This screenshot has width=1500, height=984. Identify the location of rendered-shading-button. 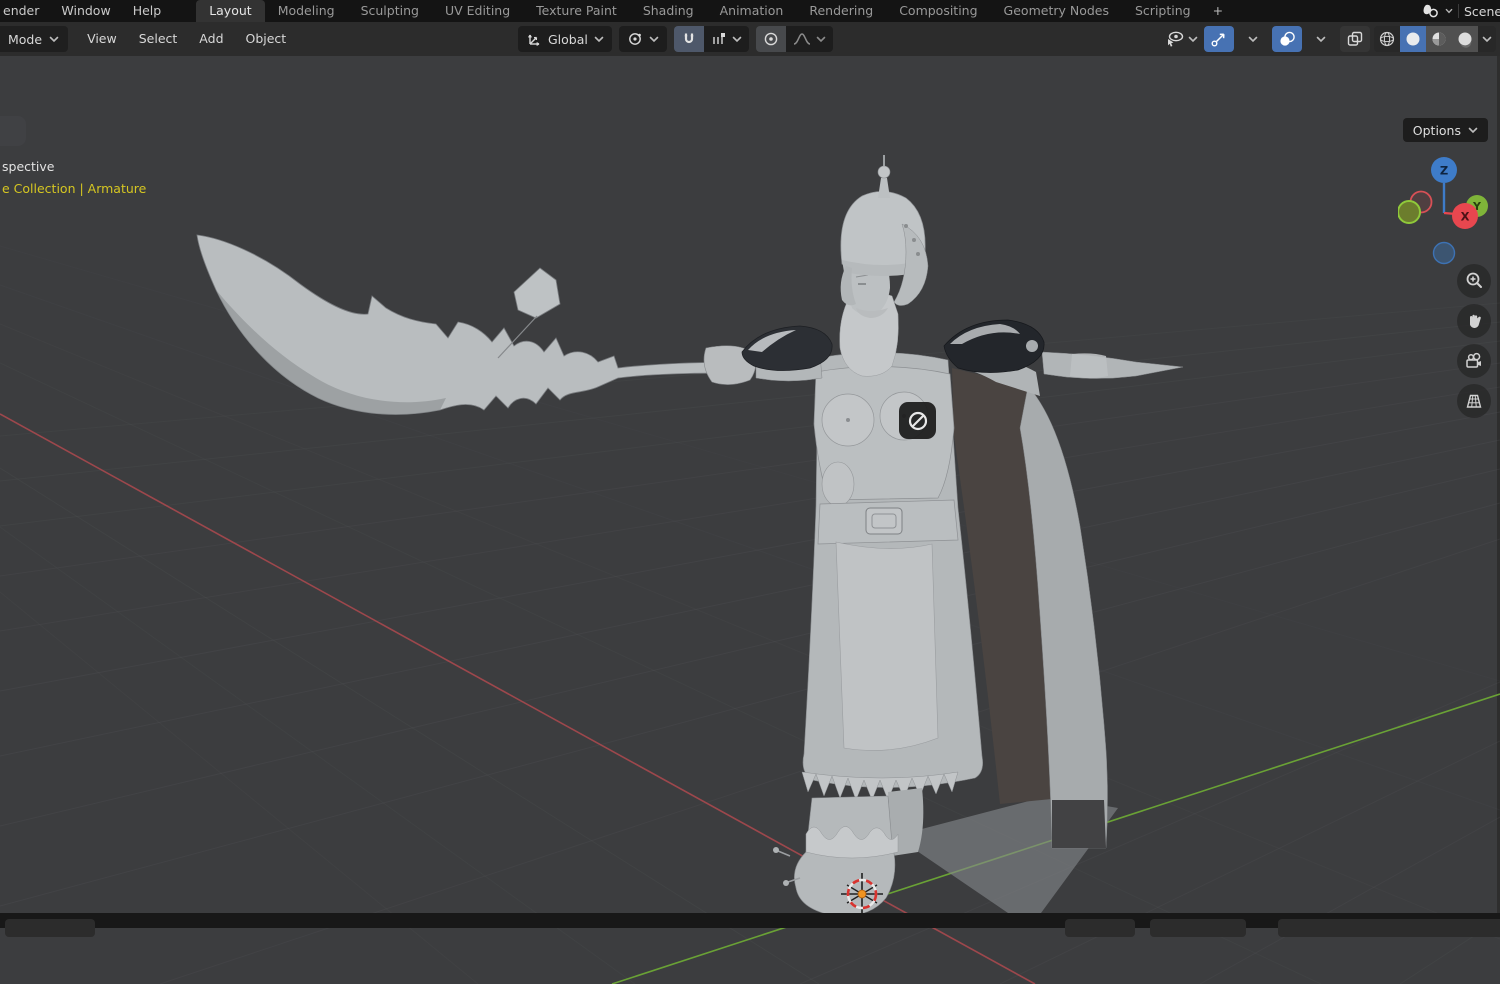
(1465, 39).